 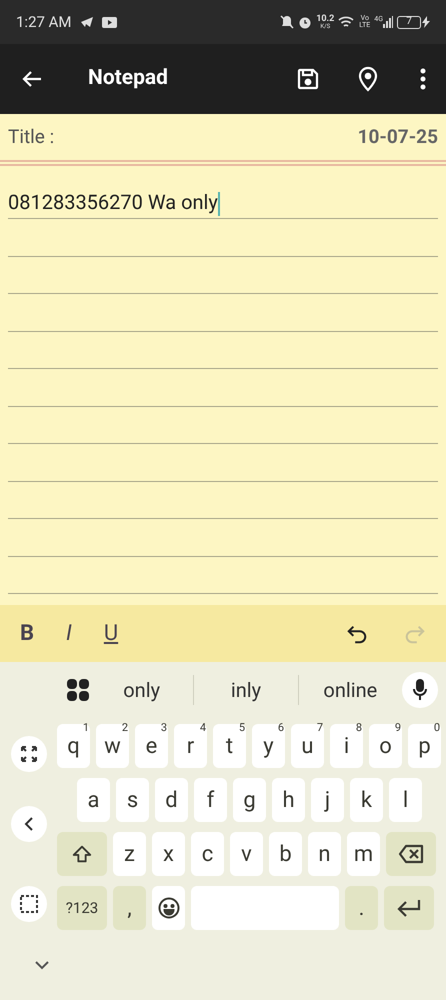 What do you see at coordinates (151, 746) in the screenshot?
I see `key: e 3` at bounding box center [151, 746].